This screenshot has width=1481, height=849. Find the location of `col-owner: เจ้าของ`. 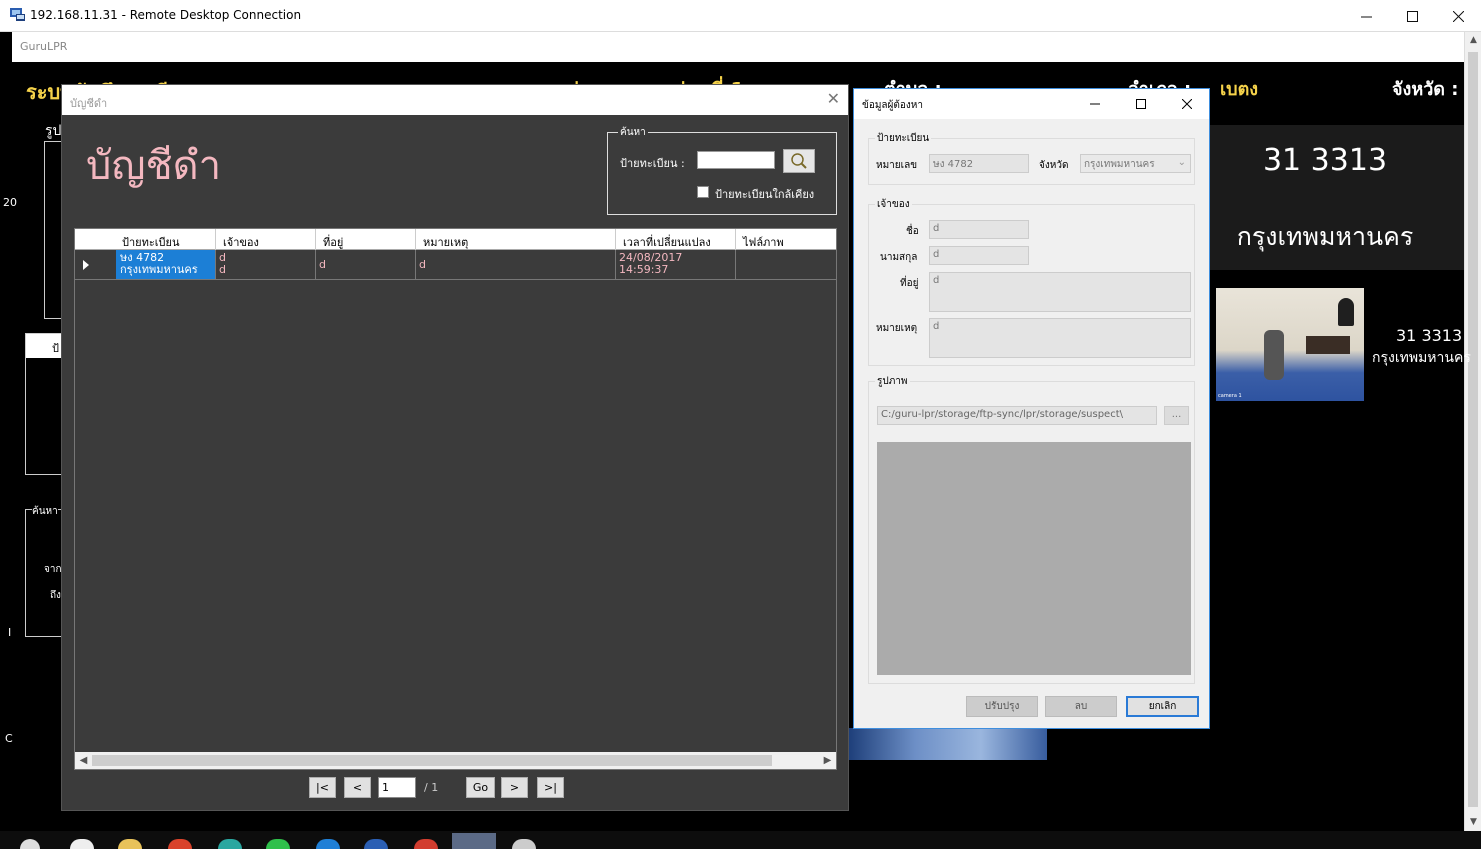

col-owner: เจ้าของ is located at coordinates (241, 242).